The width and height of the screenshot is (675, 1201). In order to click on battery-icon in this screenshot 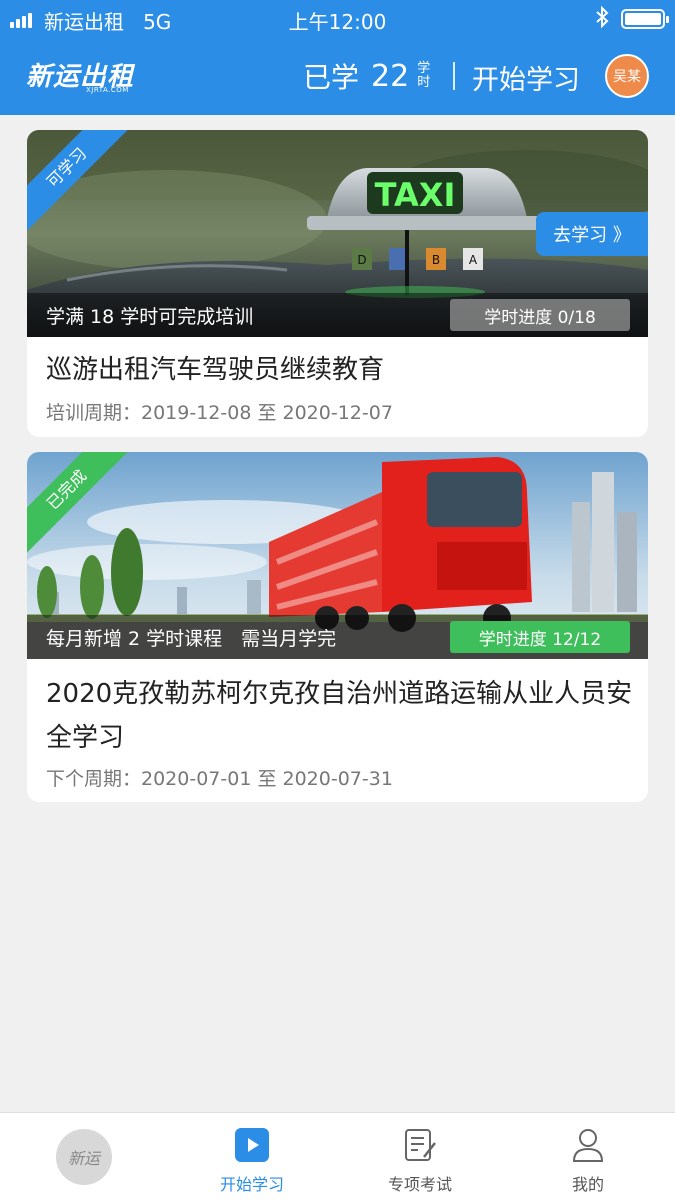, I will do `click(645, 19)`.